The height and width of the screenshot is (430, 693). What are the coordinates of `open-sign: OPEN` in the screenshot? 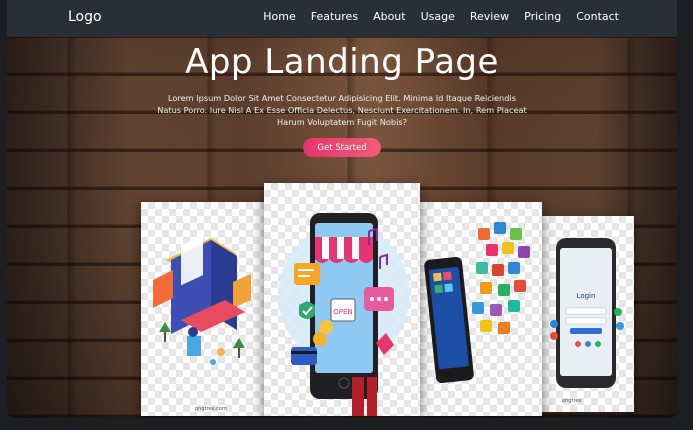 It's located at (342, 312).